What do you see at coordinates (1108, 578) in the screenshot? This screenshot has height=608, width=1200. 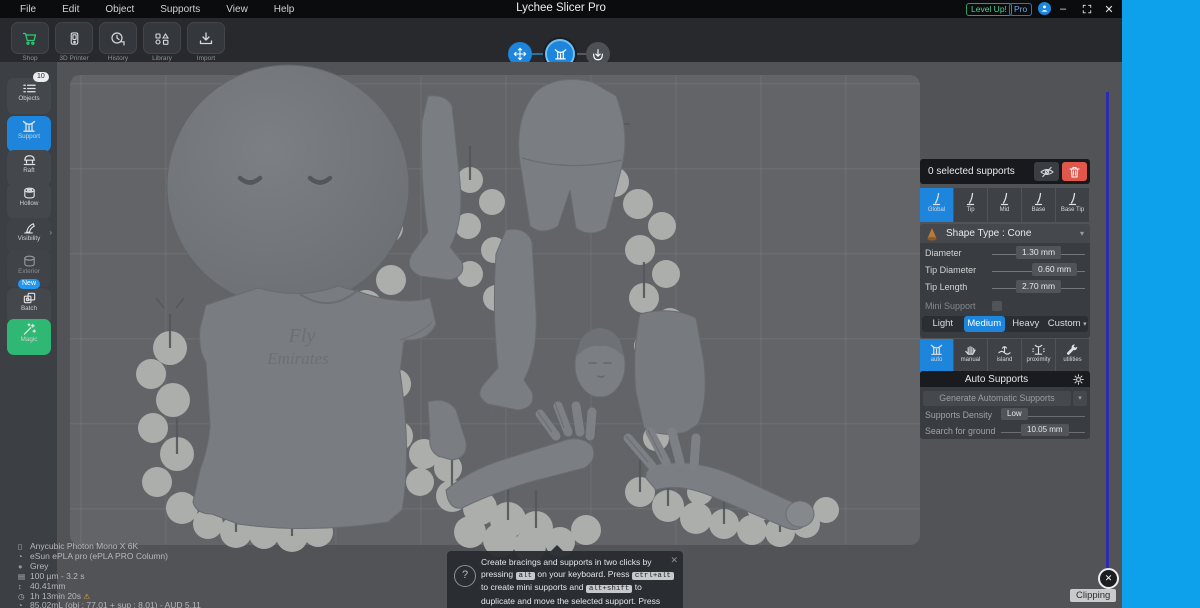 I see `clipping-handle: ✕` at bounding box center [1108, 578].